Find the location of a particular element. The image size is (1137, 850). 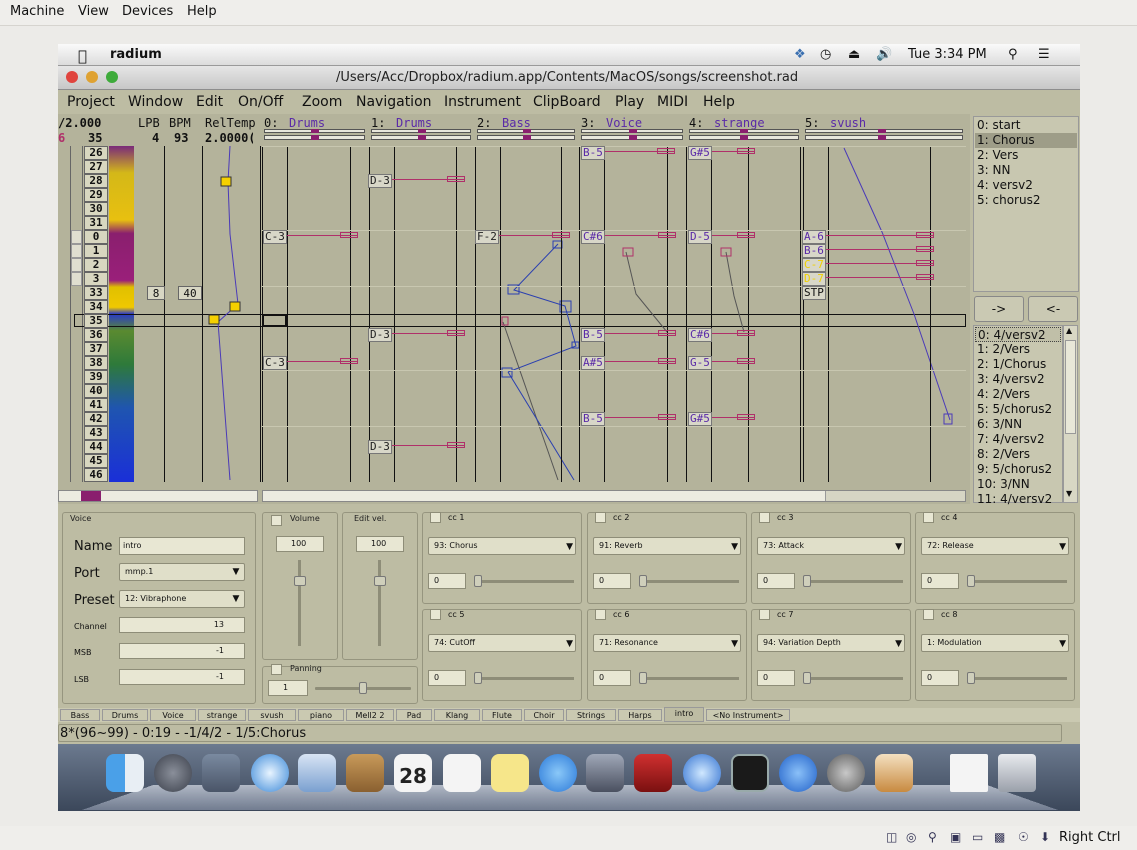

cc-select: 74: CutOff ▼ is located at coordinates (502, 643).